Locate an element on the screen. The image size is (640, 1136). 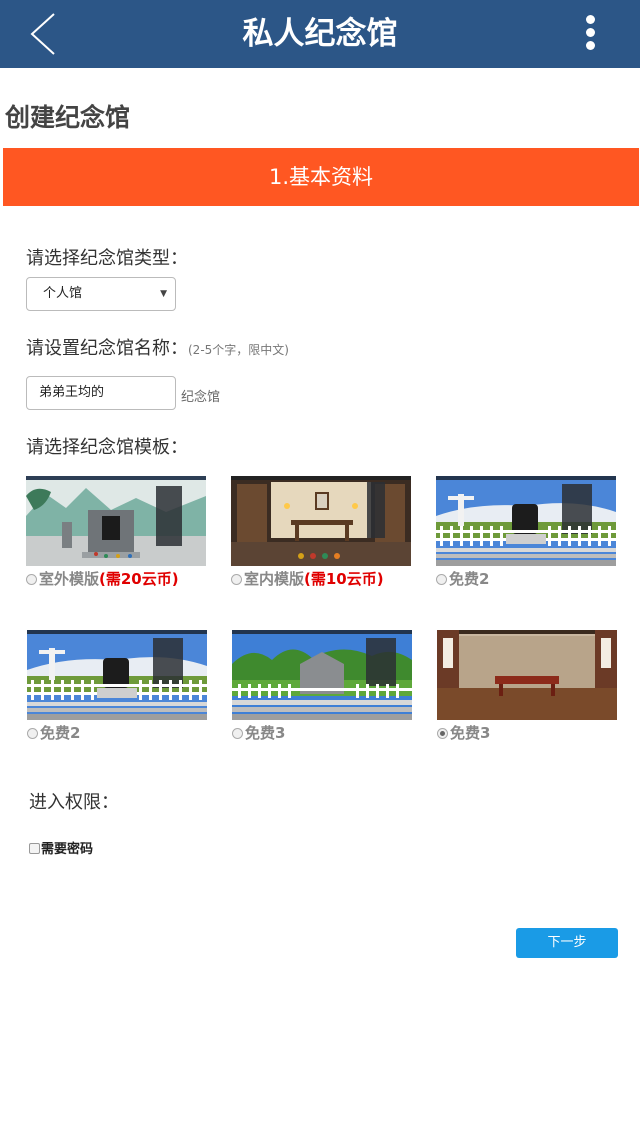
more-menu-button is located at coordinates (590, 34).